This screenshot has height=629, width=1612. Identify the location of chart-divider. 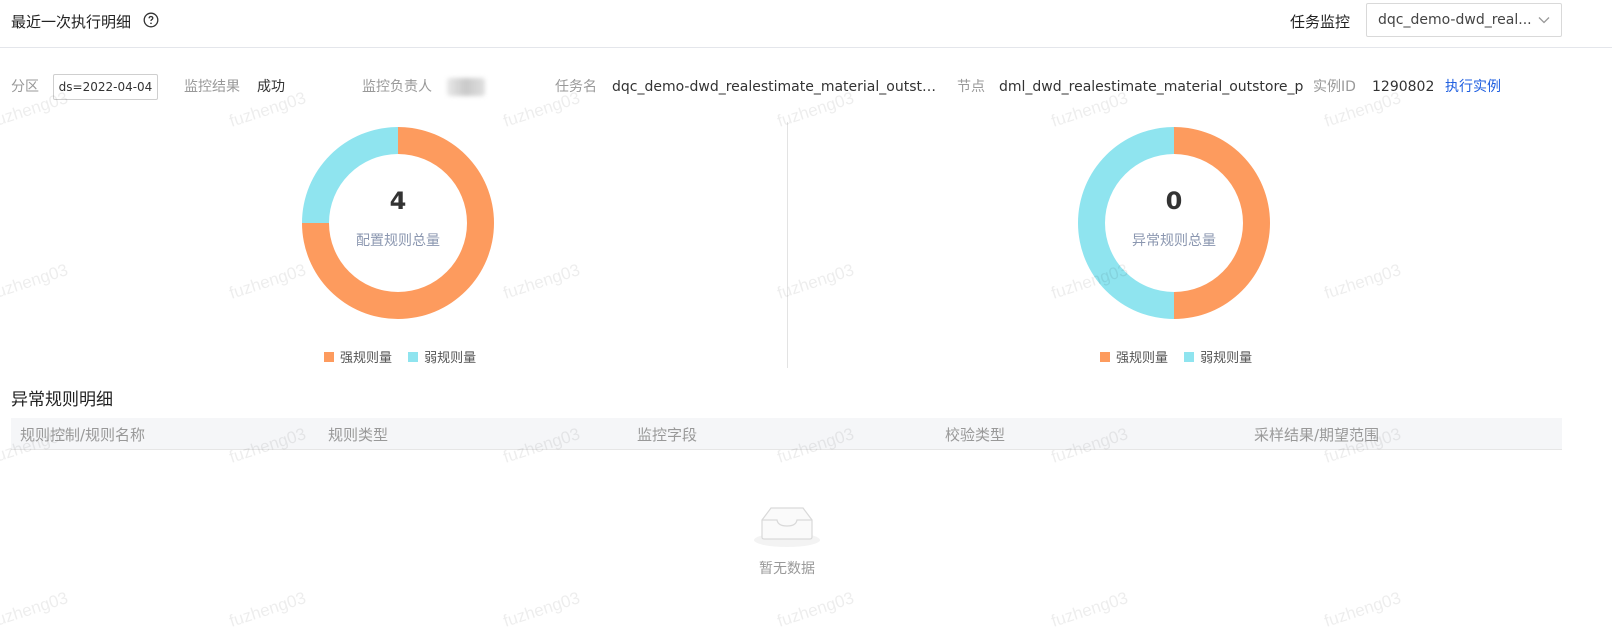
(787, 245).